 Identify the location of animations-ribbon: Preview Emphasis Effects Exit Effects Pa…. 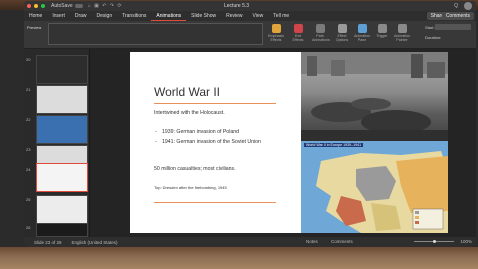
(250, 35).